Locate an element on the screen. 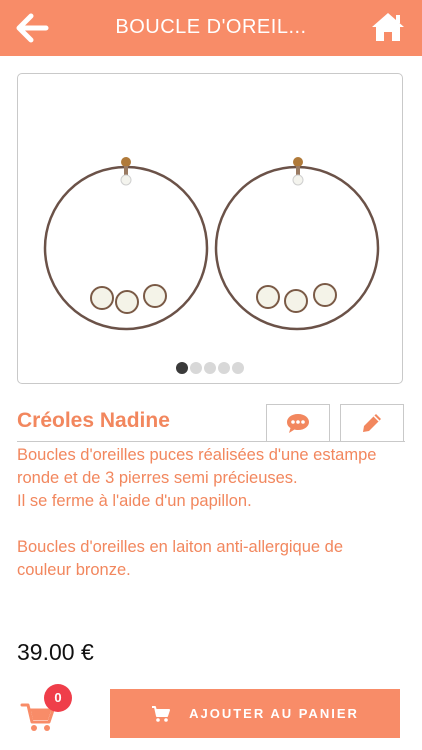 The width and height of the screenshot is (422, 750). back-arrow-icon is located at coordinates (32, 28).